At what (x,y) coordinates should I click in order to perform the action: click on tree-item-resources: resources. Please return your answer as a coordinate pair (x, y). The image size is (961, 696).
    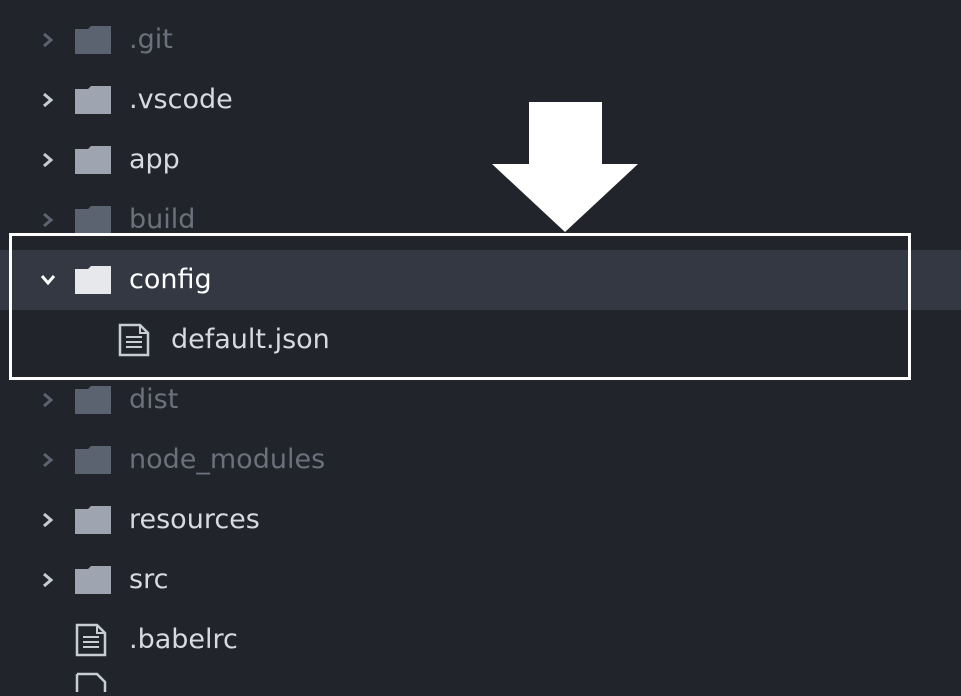
    Looking at the image, I should click on (480, 520).